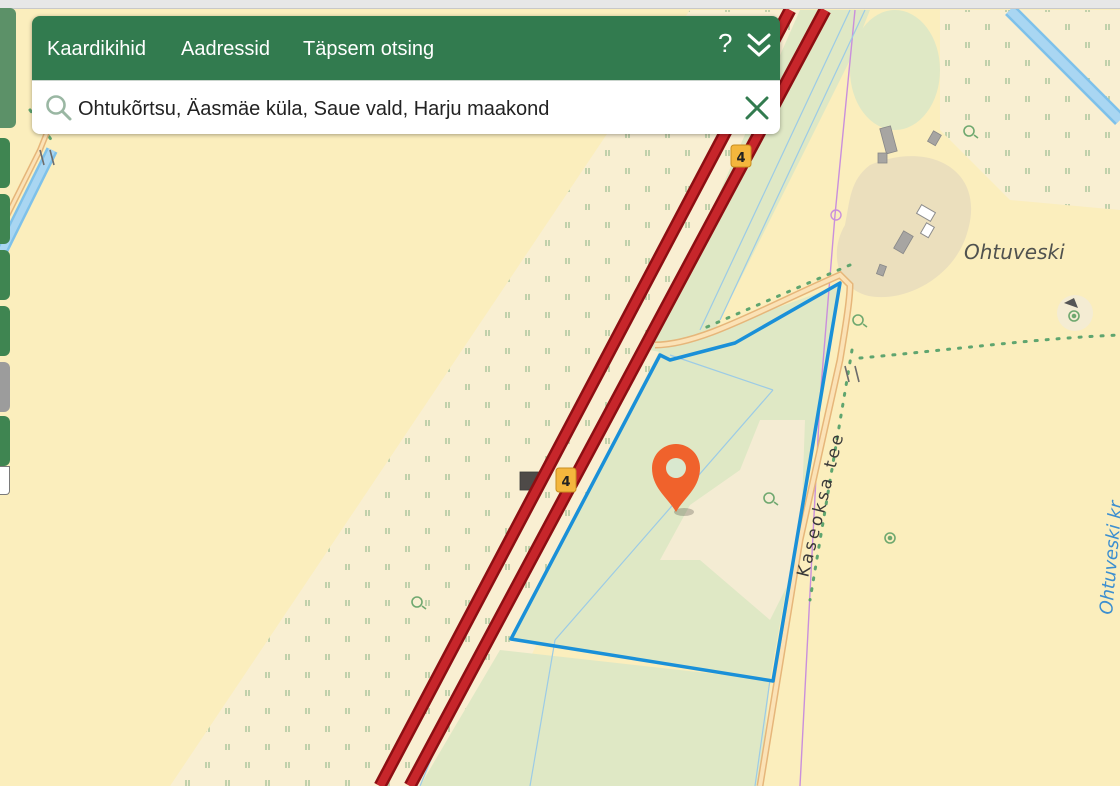 The height and width of the screenshot is (786, 1120). I want to click on search-icon, so click(59, 108).